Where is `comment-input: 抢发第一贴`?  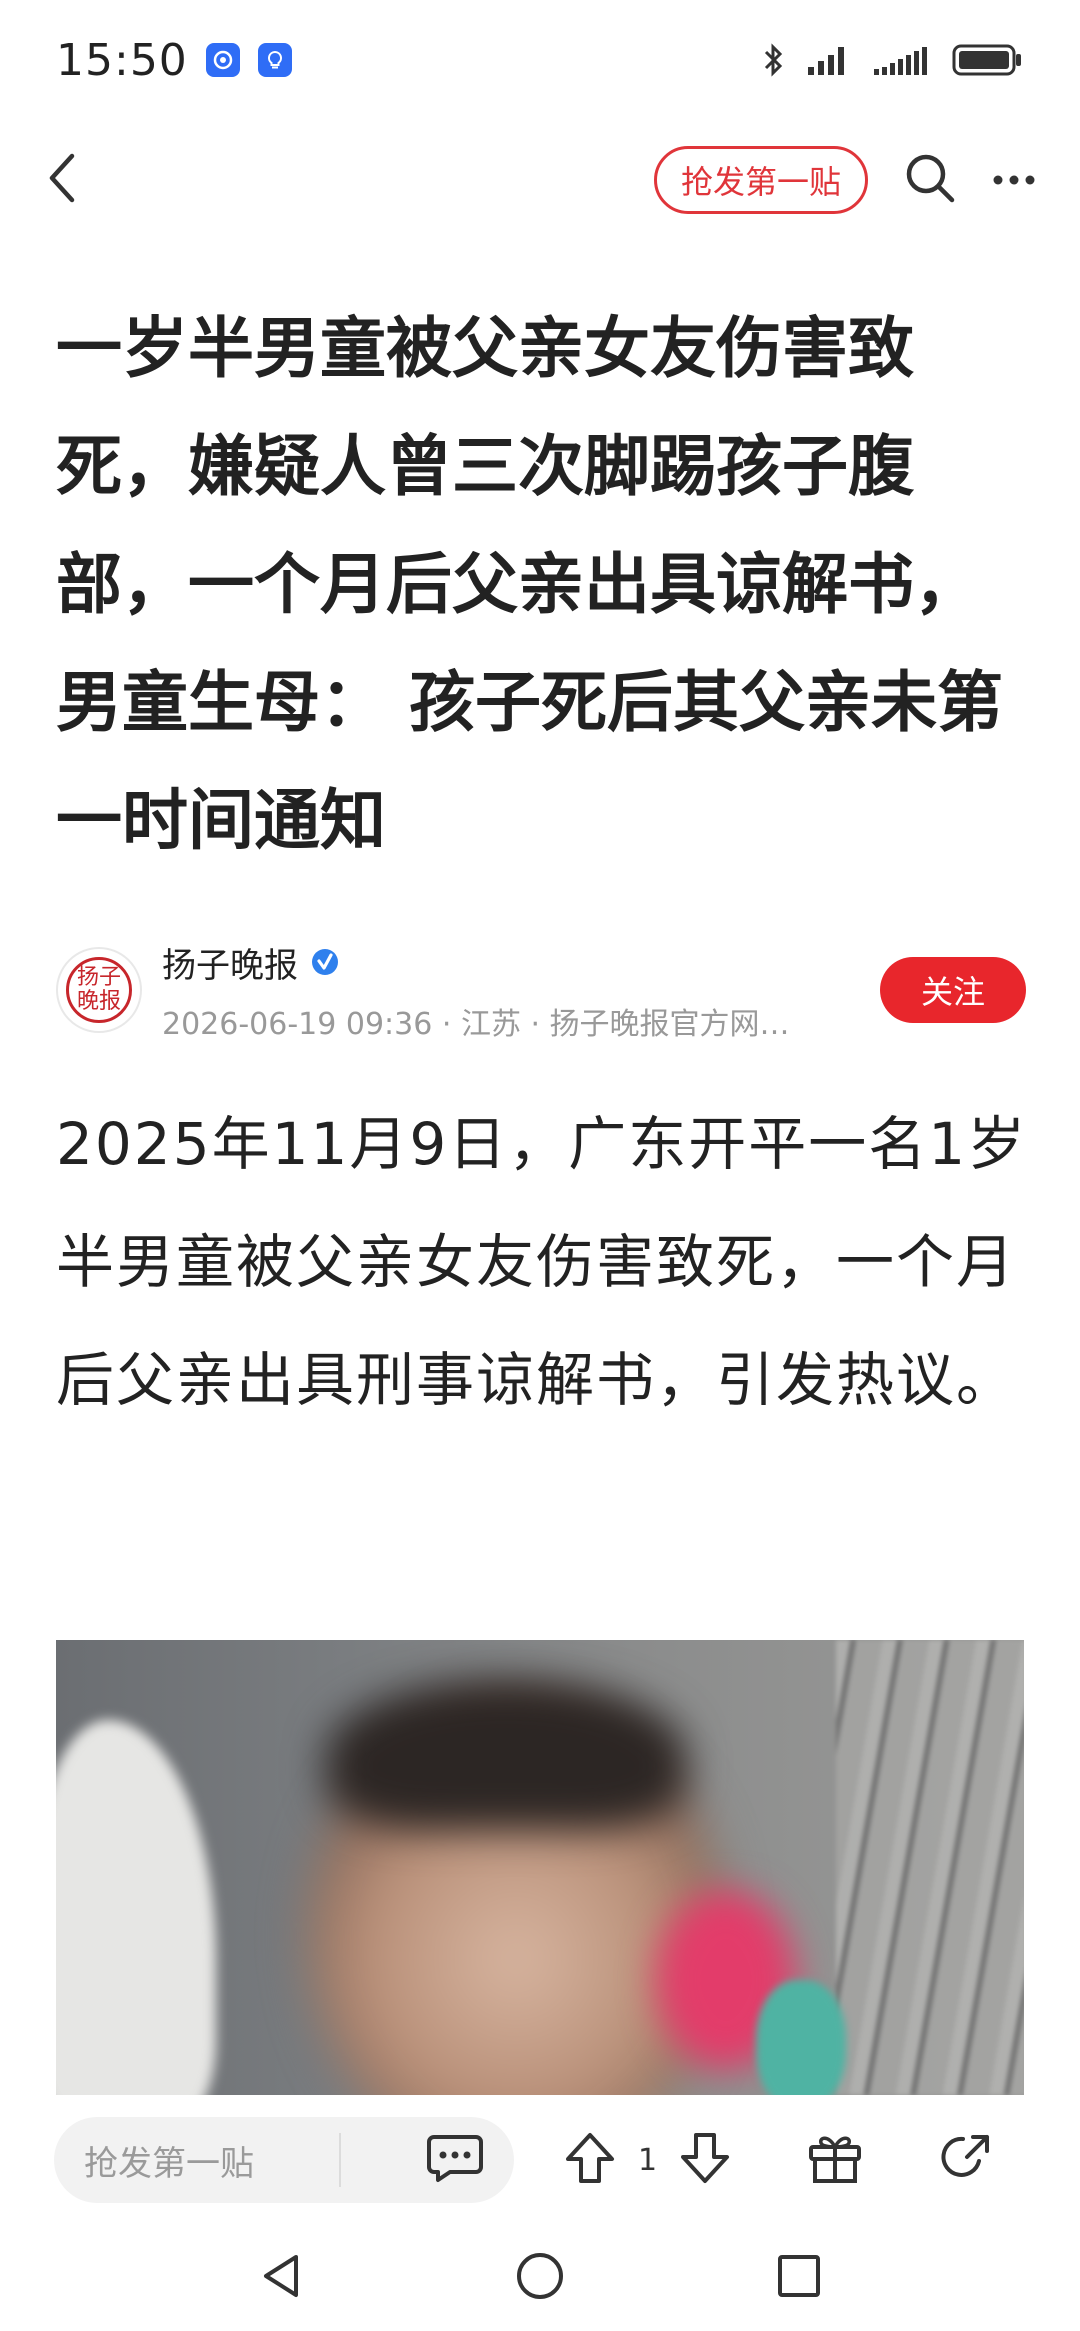
comment-input: 抢发第一贴 is located at coordinates (284, 2160).